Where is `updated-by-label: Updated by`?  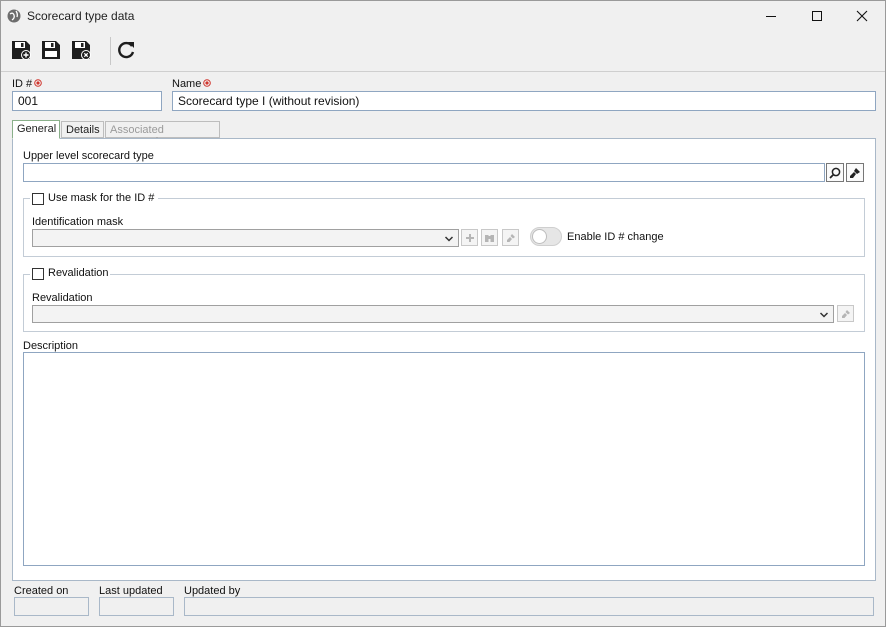
updated-by-label: Updated by is located at coordinates (212, 591).